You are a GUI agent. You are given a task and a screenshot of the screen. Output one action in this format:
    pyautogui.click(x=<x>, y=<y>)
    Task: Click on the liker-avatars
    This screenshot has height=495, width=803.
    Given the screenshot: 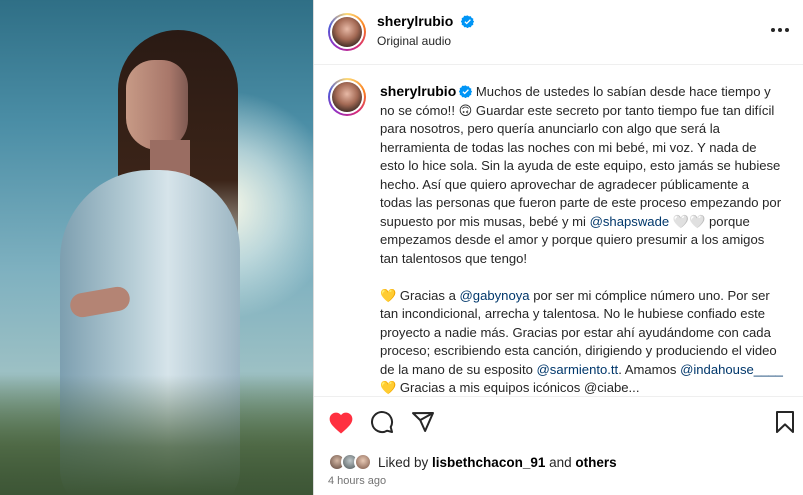 What is the action you would take?
    pyautogui.click(x=350, y=462)
    